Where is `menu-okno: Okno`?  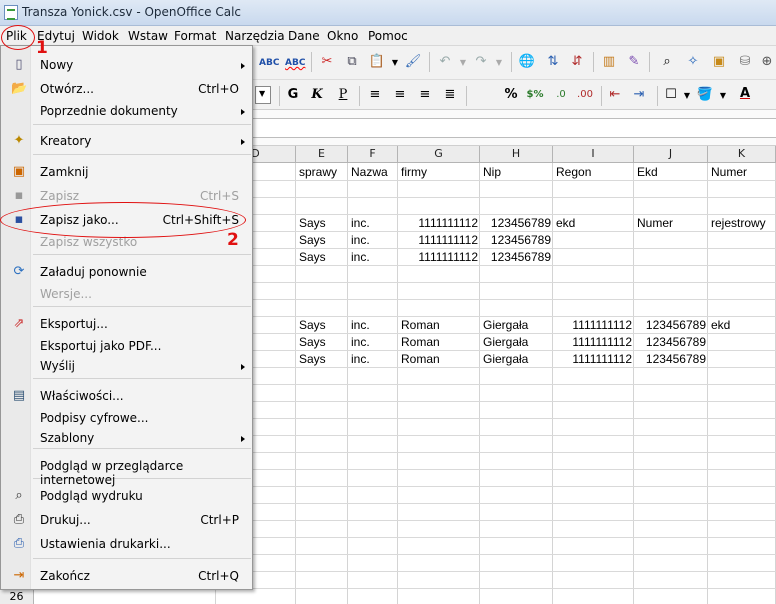 menu-okno: Okno is located at coordinates (342, 36).